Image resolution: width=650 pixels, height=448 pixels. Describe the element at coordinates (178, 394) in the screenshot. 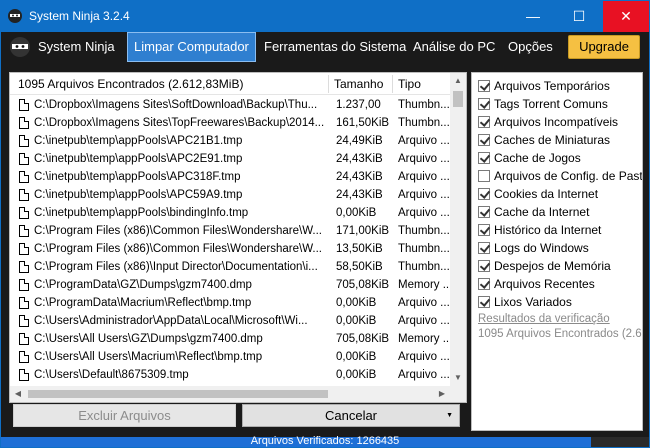

I see `hscroll-thumb` at that location.